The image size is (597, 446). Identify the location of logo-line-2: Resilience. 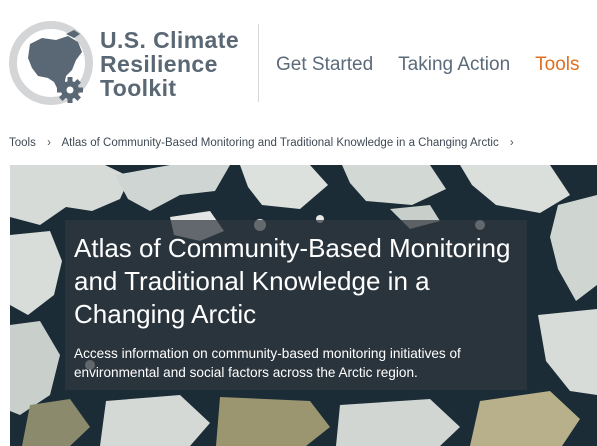
(159, 64).